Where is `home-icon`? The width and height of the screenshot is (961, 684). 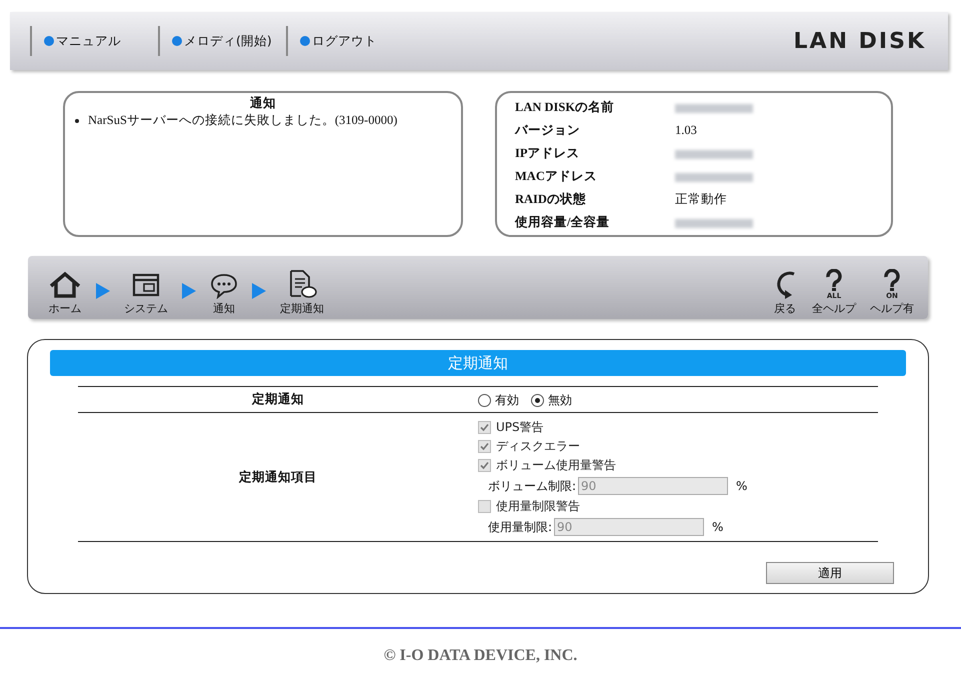 home-icon is located at coordinates (65, 285).